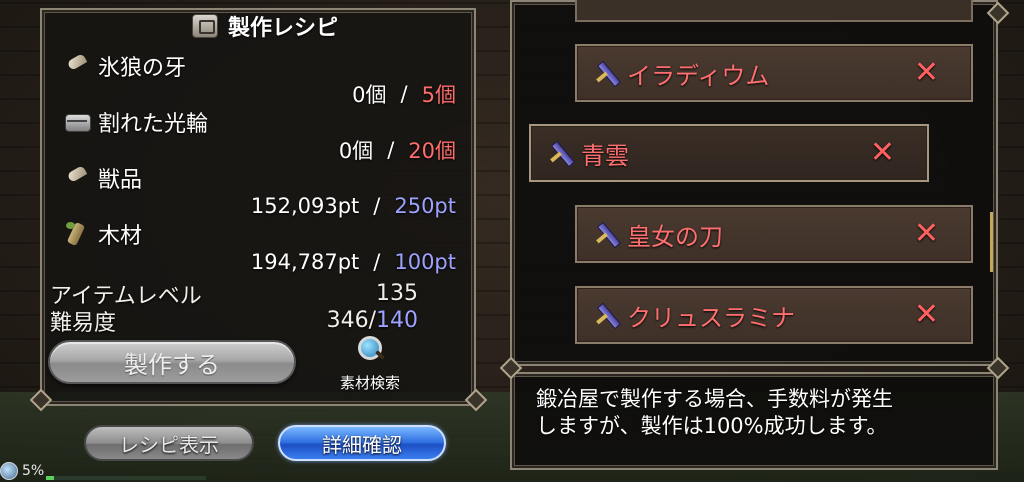 The height and width of the screenshot is (482, 1024). I want to click on material-need: 250pt, so click(425, 206).